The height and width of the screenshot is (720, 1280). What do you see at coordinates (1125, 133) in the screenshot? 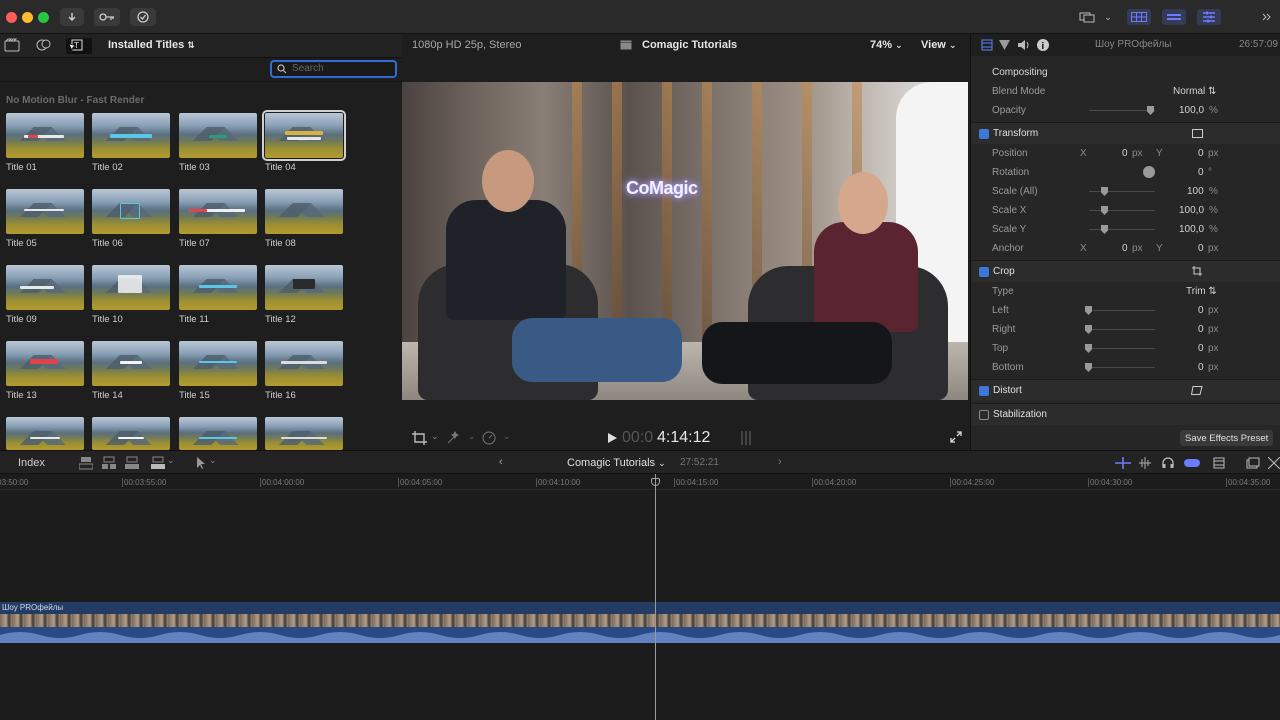
I see `transform-section: Transform` at bounding box center [1125, 133].